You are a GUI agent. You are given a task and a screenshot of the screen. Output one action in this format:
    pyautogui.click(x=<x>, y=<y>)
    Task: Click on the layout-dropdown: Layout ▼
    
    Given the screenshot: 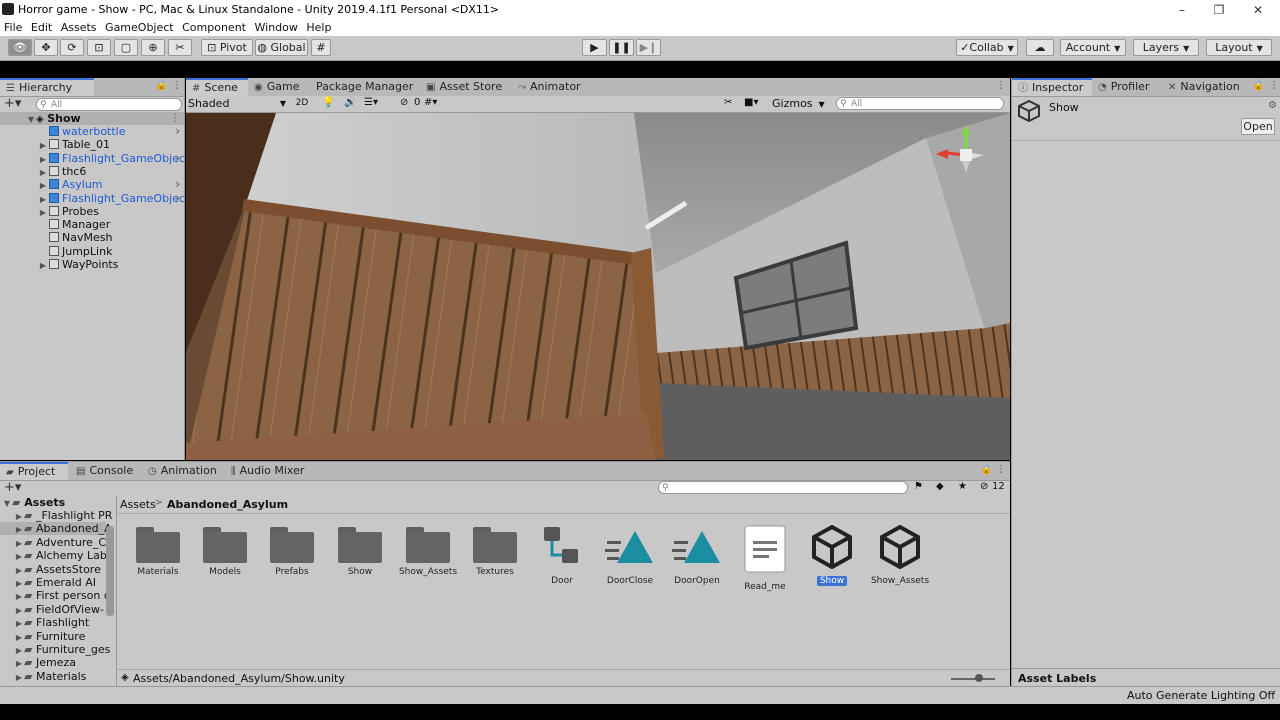 What is the action you would take?
    pyautogui.click(x=1239, y=47)
    